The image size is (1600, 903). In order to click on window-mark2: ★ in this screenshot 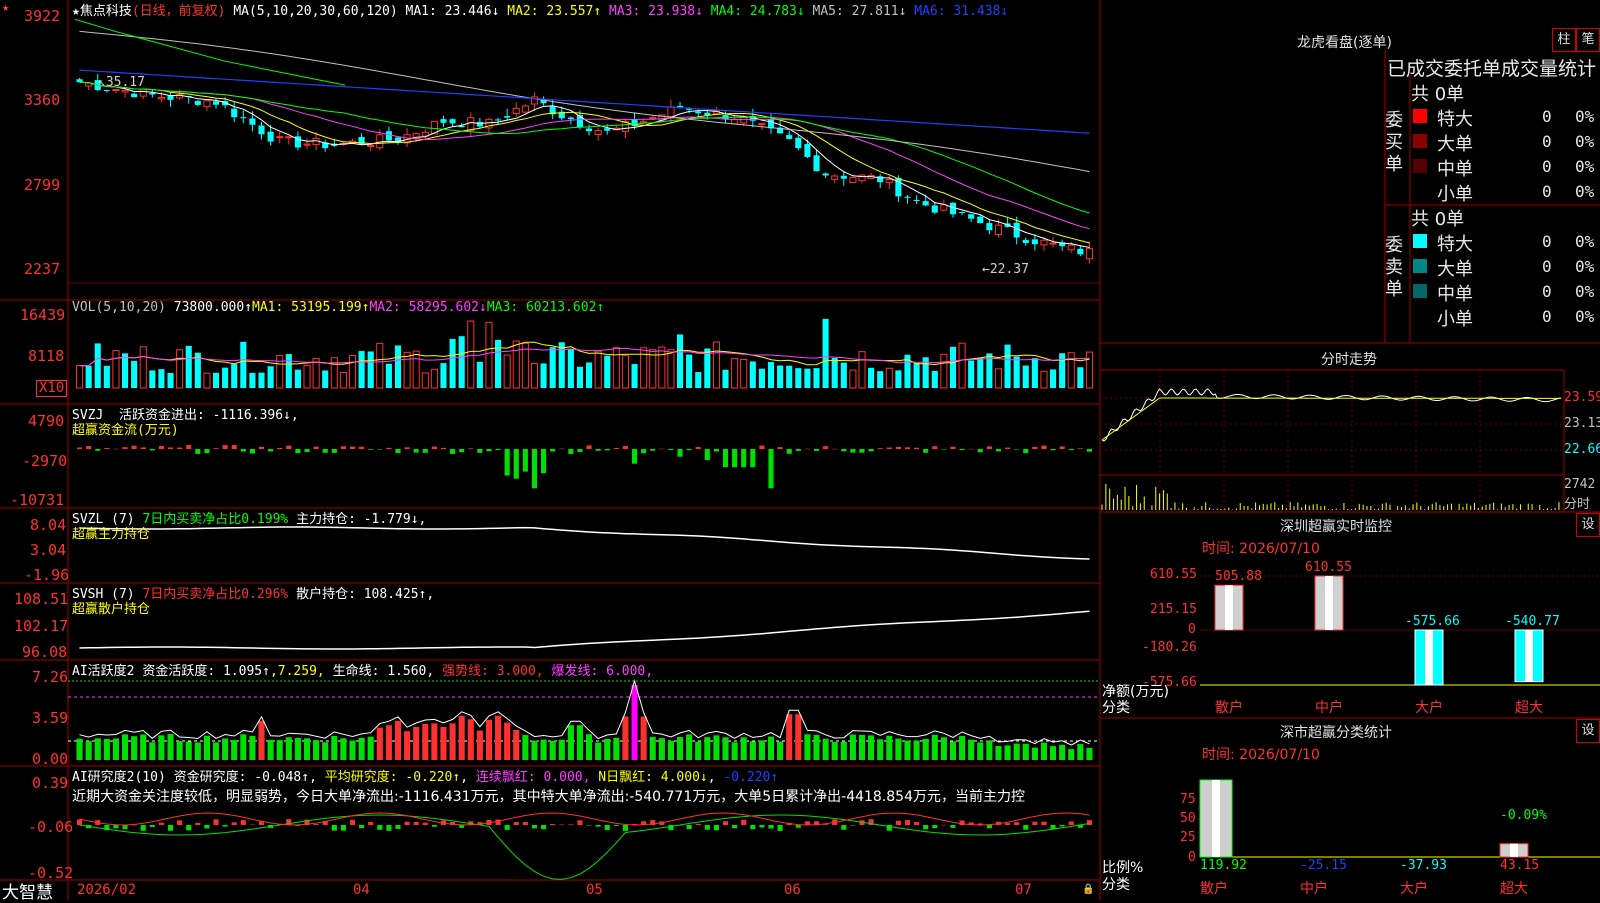, I will do `click(76, 11)`.